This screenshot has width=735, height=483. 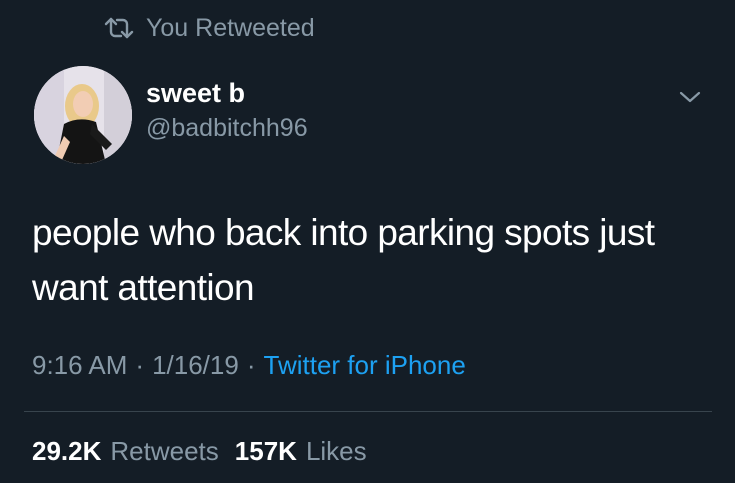 I want to click on retweet-context-label: You Retweeted, so click(x=230, y=27).